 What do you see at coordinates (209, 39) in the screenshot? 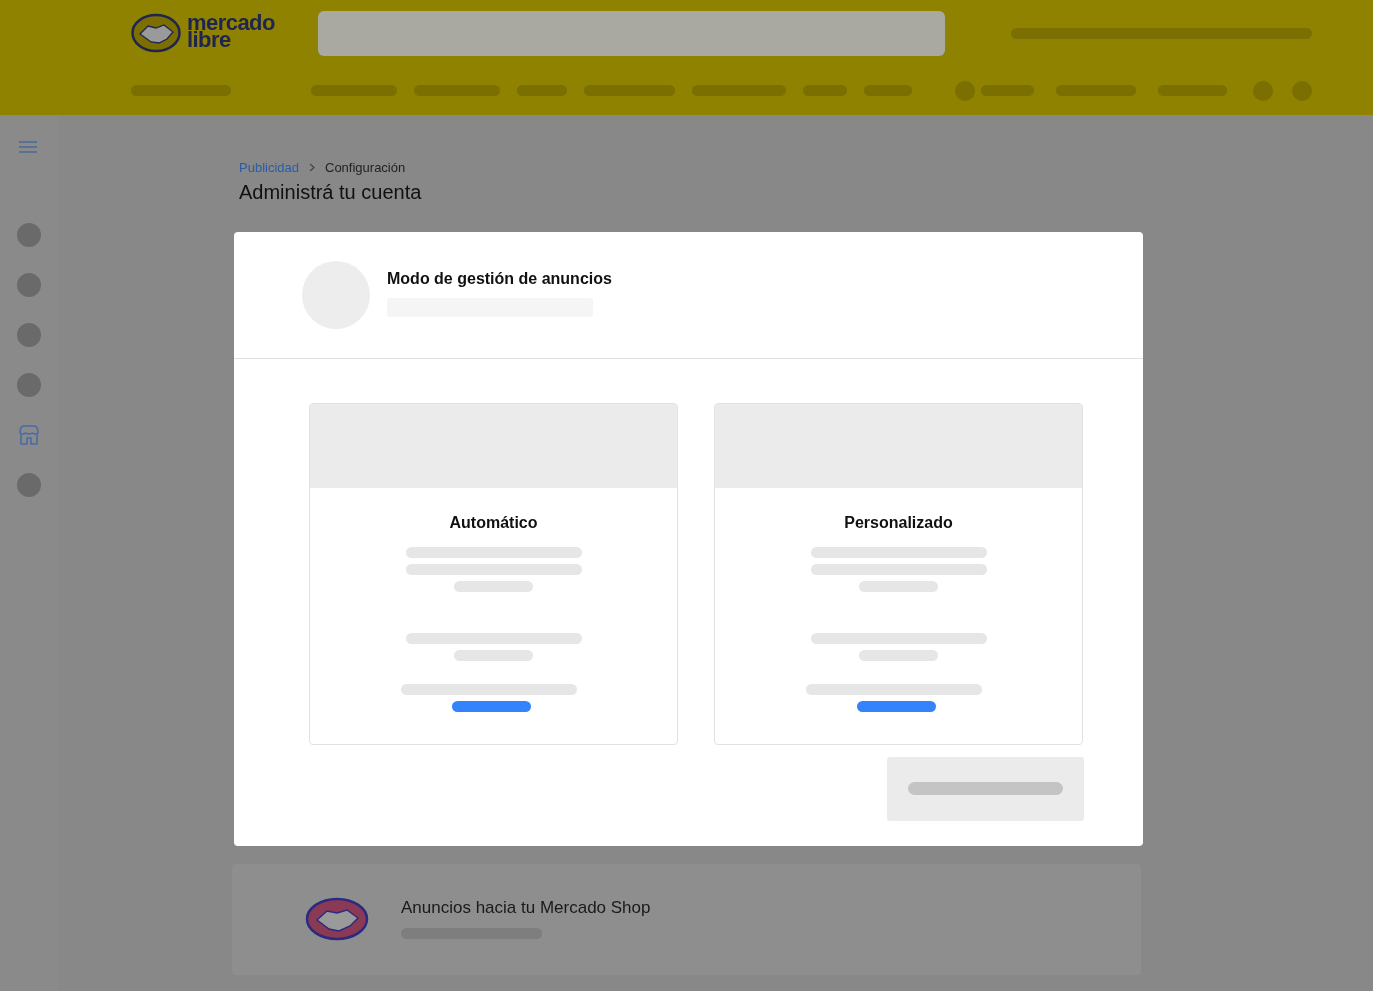
I see `logo-text: libre` at bounding box center [209, 39].